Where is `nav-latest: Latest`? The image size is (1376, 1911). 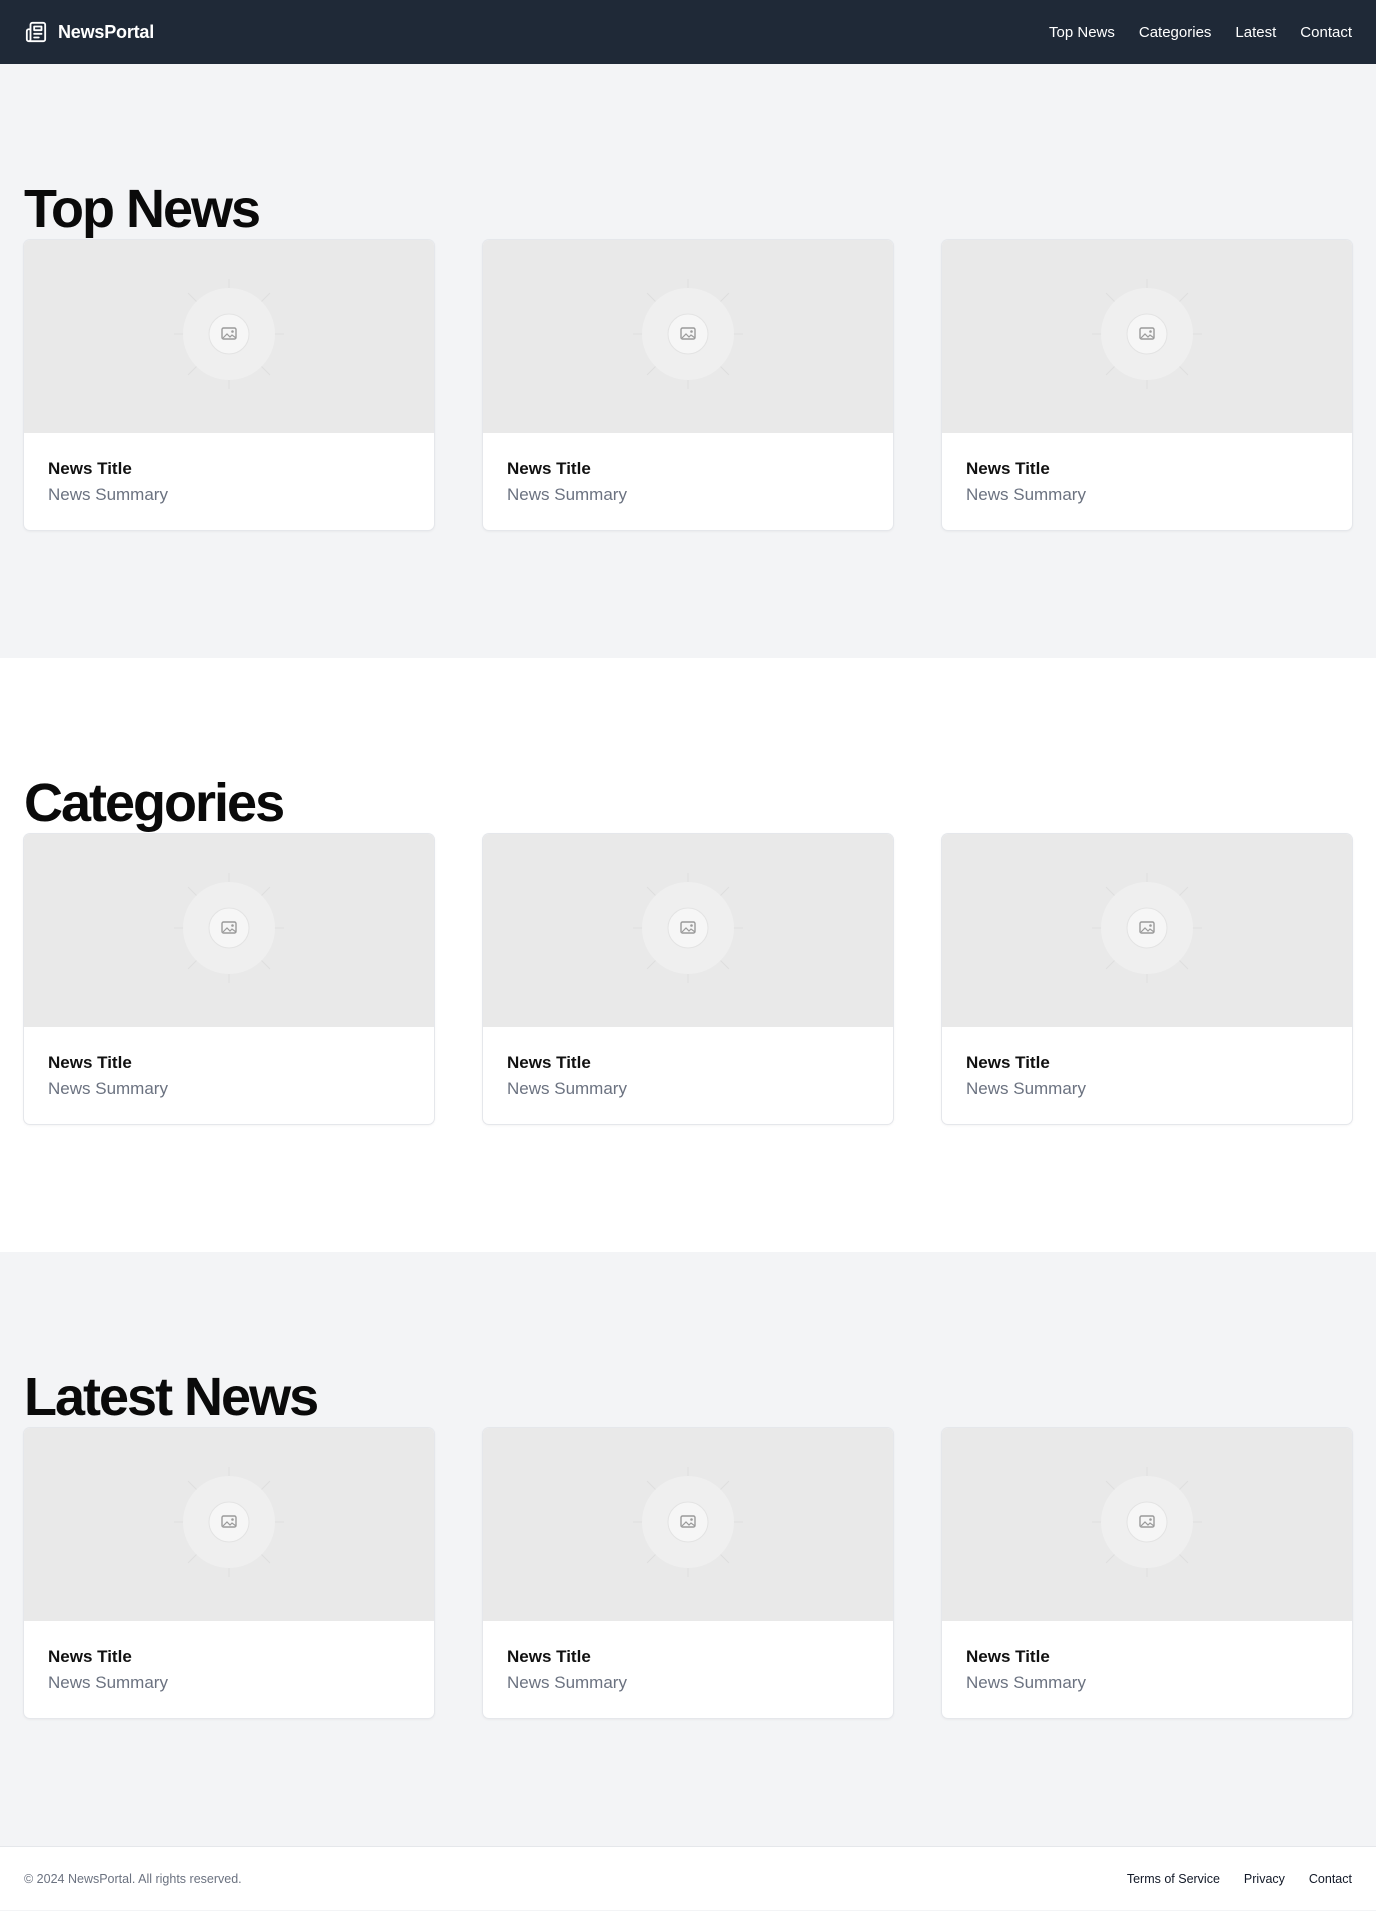 nav-latest: Latest is located at coordinates (1255, 32).